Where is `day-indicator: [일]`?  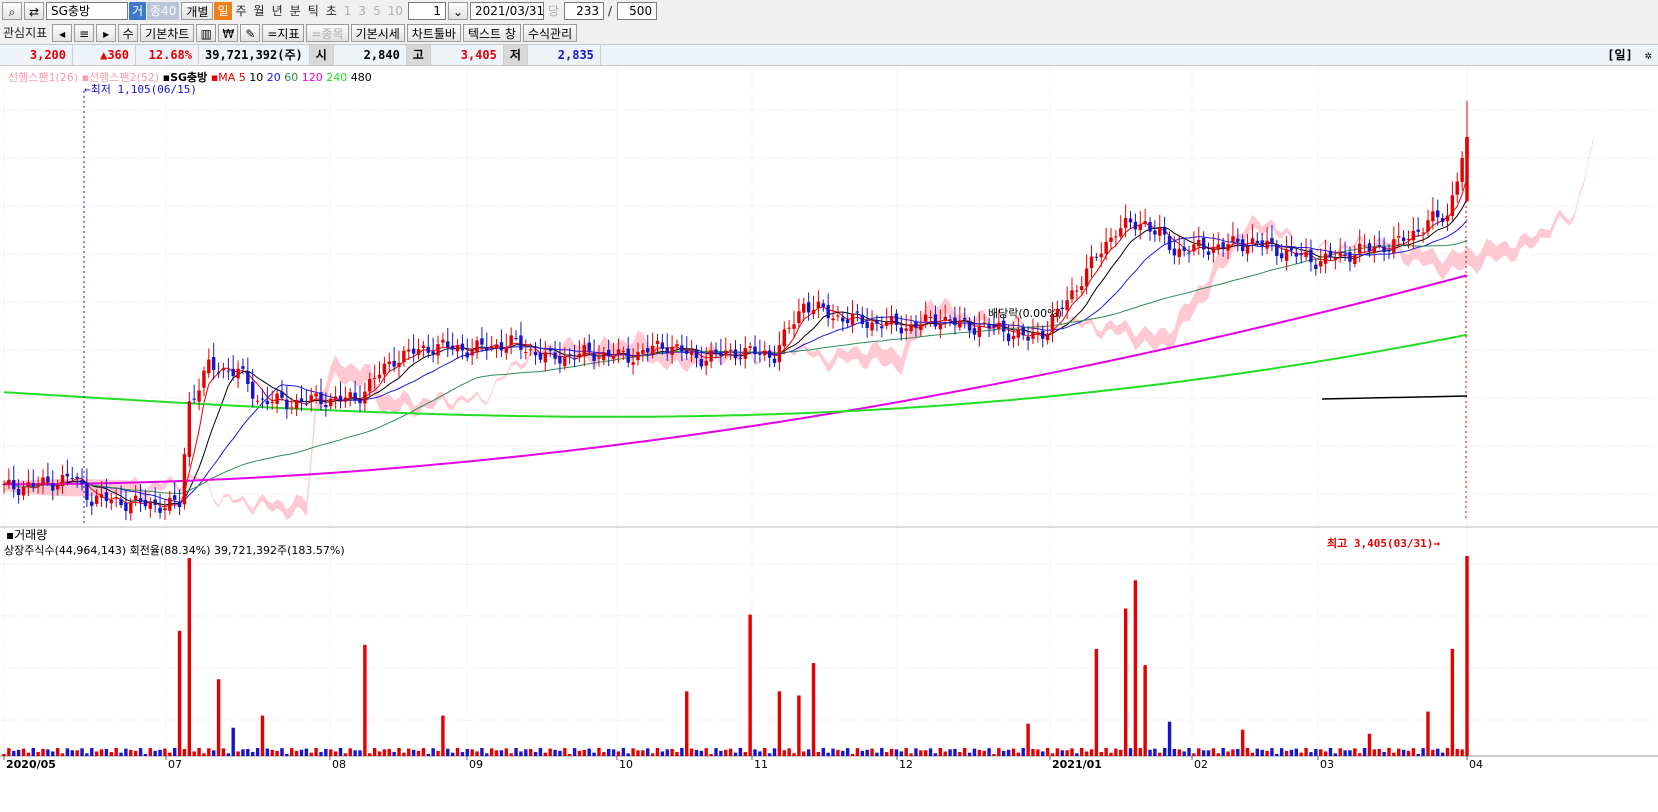 day-indicator: [일] is located at coordinates (1620, 55).